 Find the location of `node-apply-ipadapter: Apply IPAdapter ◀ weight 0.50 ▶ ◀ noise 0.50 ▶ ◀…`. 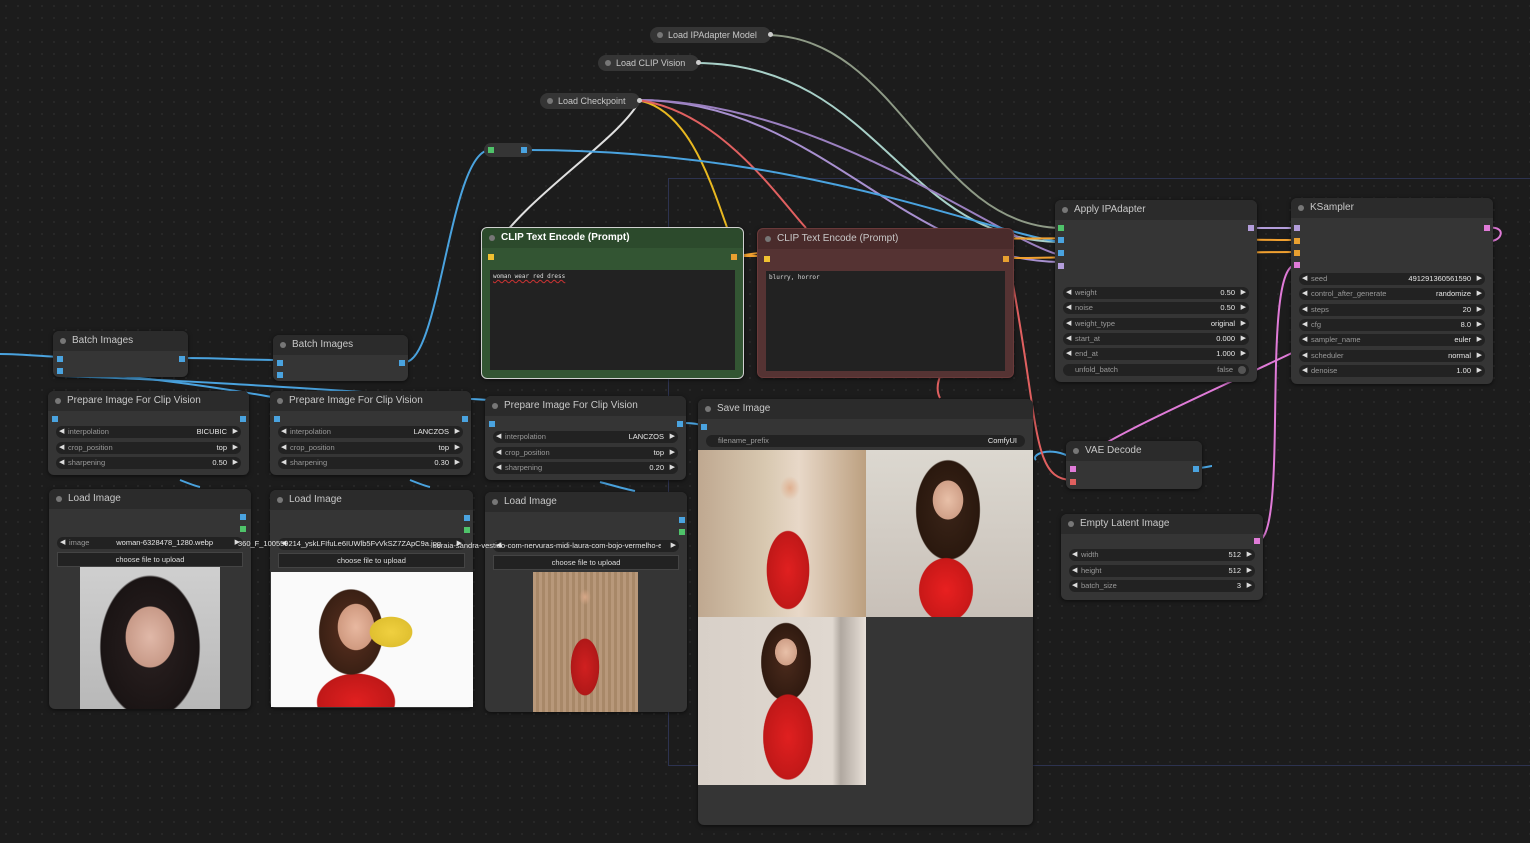

node-apply-ipadapter: Apply IPAdapter ◀ weight 0.50 ▶ ◀ noise 0.50 ▶ ◀… is located at coordinates (1156, 291).